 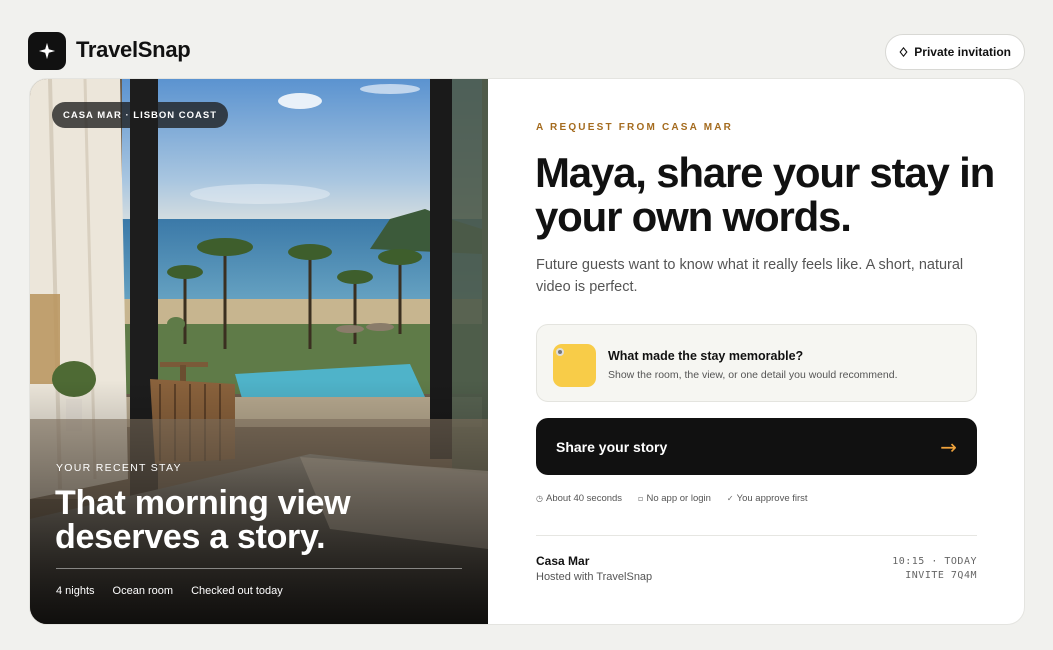 What do you see at coordinates (594, 577) in the screenshot?
I see `host-subtitle: Hosted with TravelSnap` at bounding box center [594, 577].